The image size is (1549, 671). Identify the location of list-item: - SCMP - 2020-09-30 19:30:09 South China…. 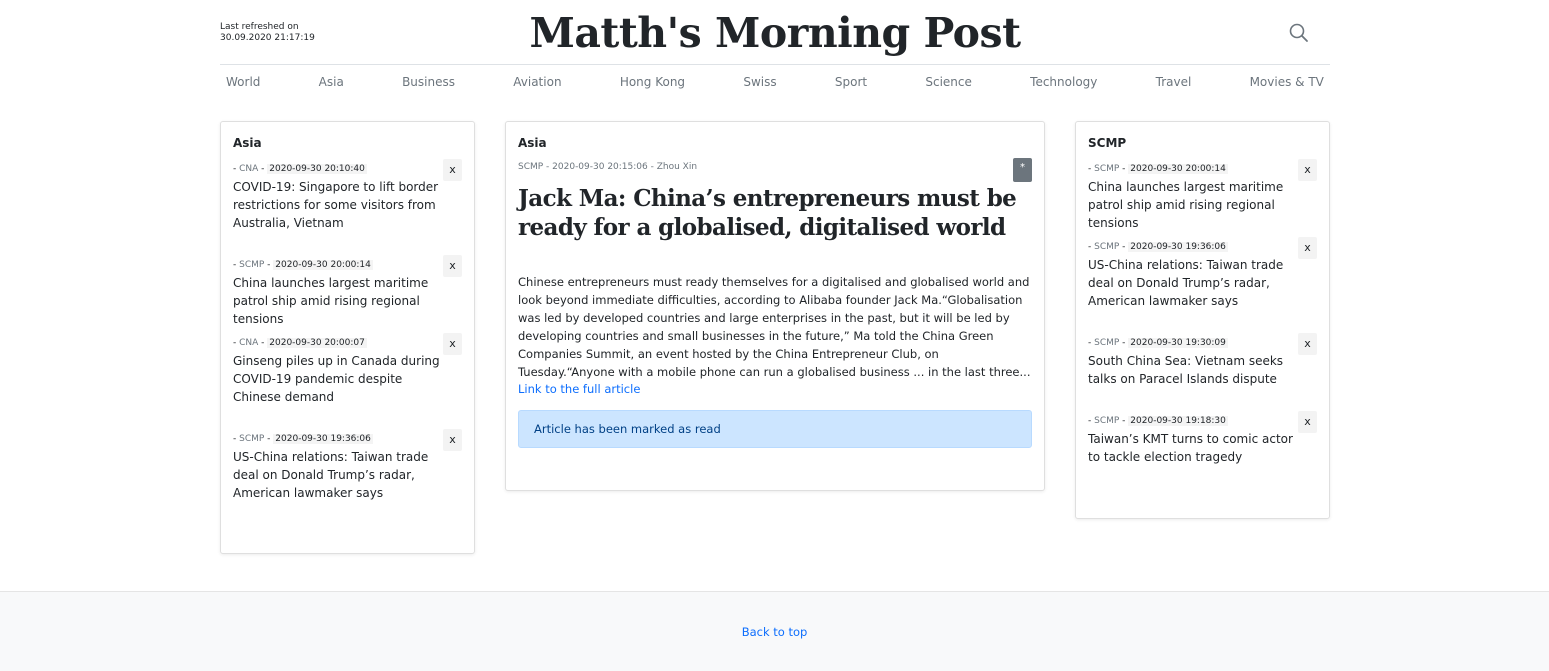
(1195, 363).